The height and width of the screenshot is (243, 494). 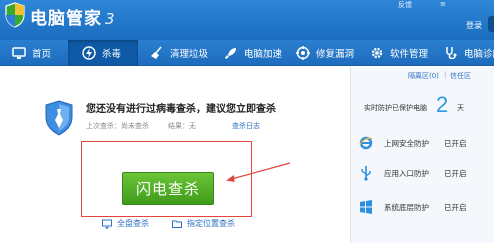 I want to click on folder-scan-icon, so click(x=177, y=224).